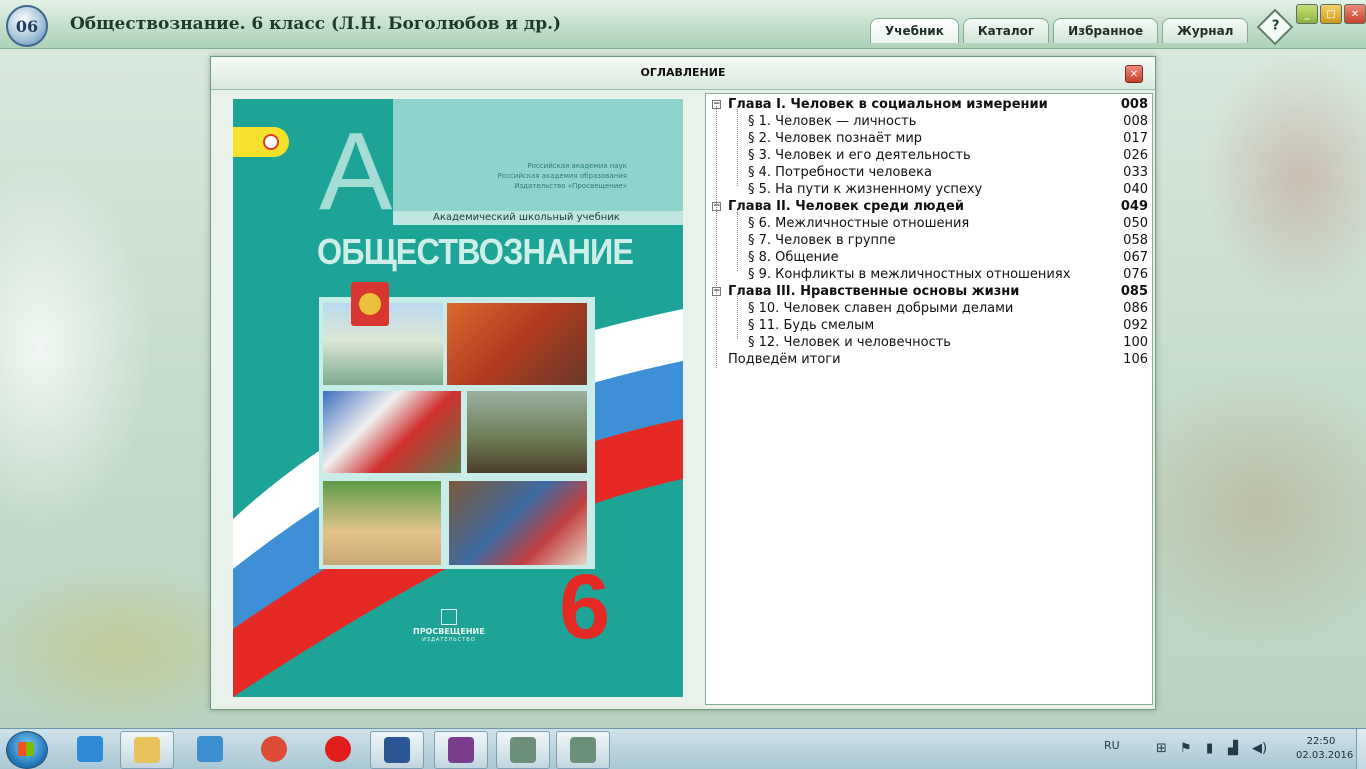 This screenshot has height=769, width=1366. I want to click on window-controls: _ □ ✕, so click(1331, 14).